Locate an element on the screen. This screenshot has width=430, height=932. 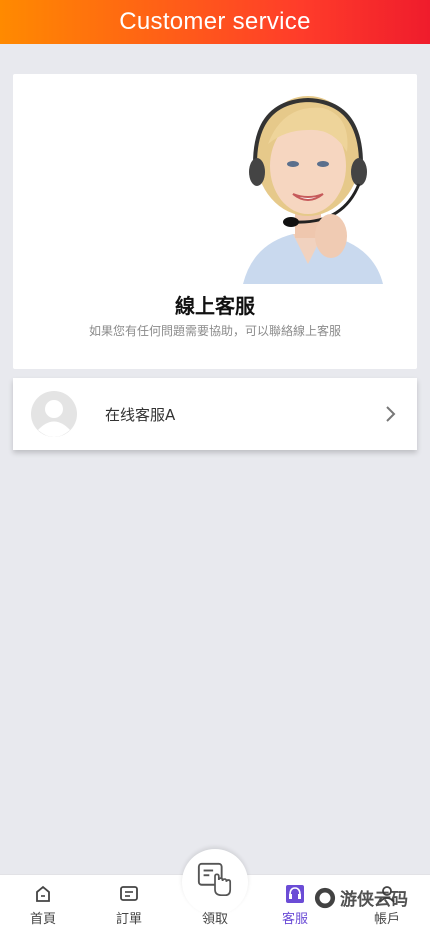
home-icon is located at coordinates (43, 893).